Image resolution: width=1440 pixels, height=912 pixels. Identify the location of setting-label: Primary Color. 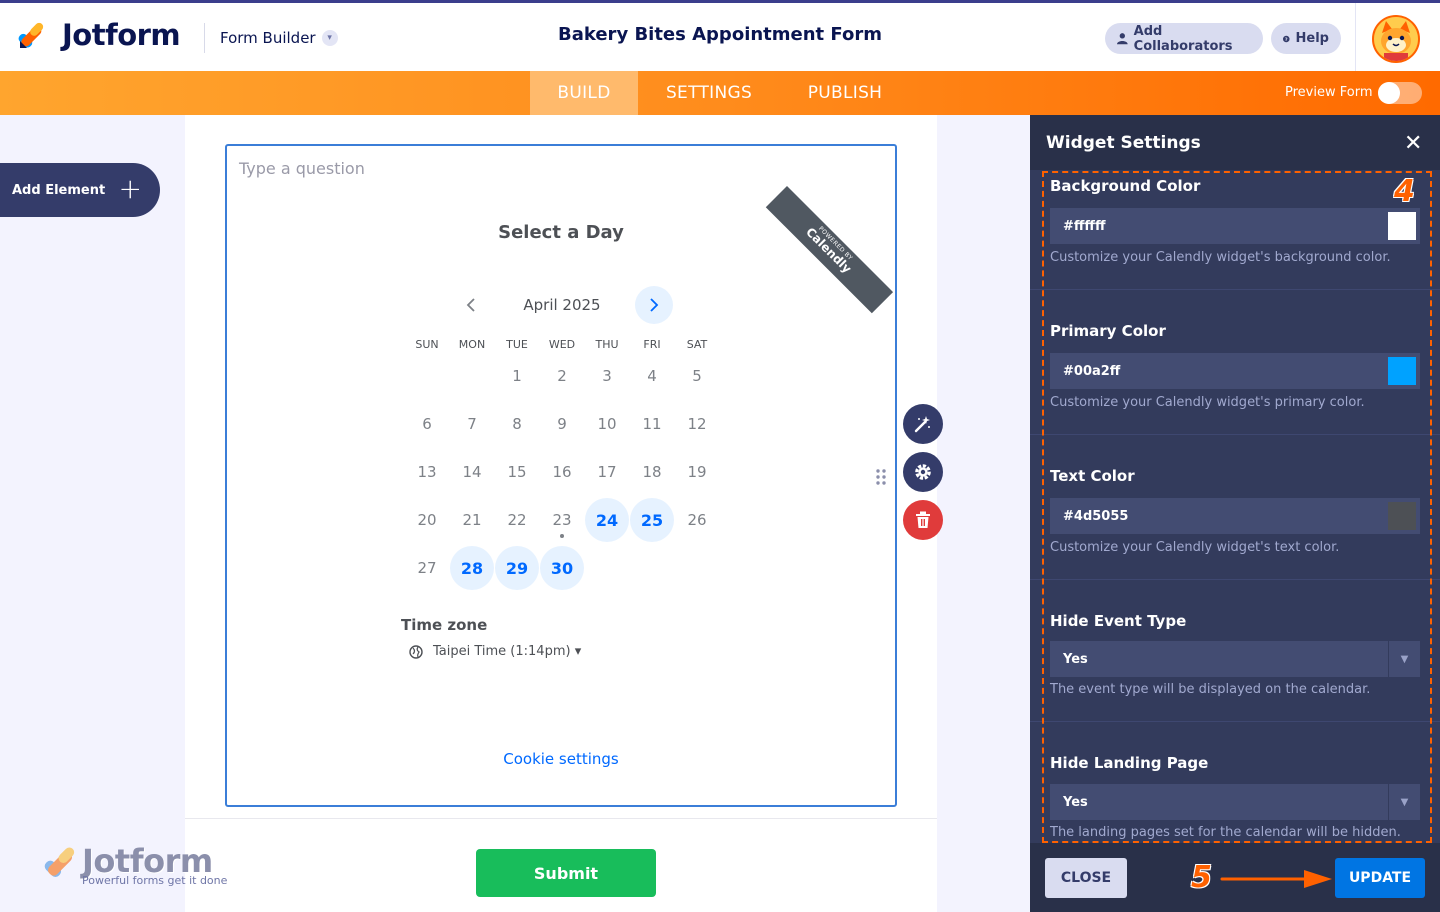
(1108, 331).